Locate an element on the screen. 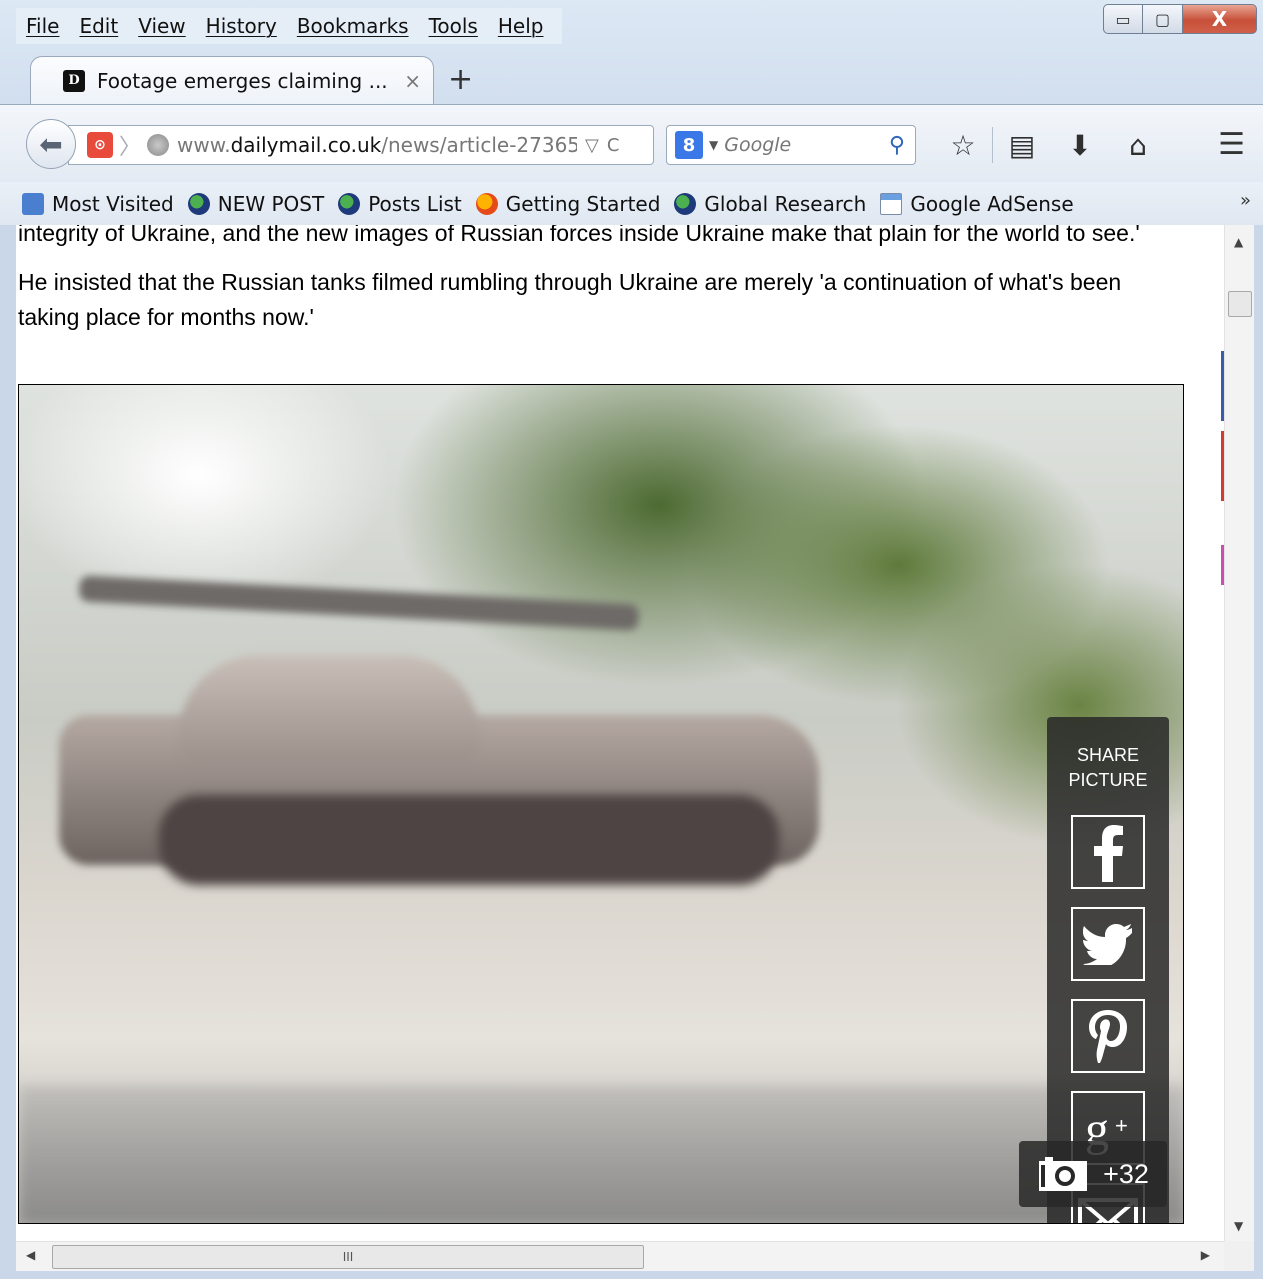 The width and height of the screenshot is (1263, 1279). maximize-button: ▢ is located at coordinates (1163, 19).